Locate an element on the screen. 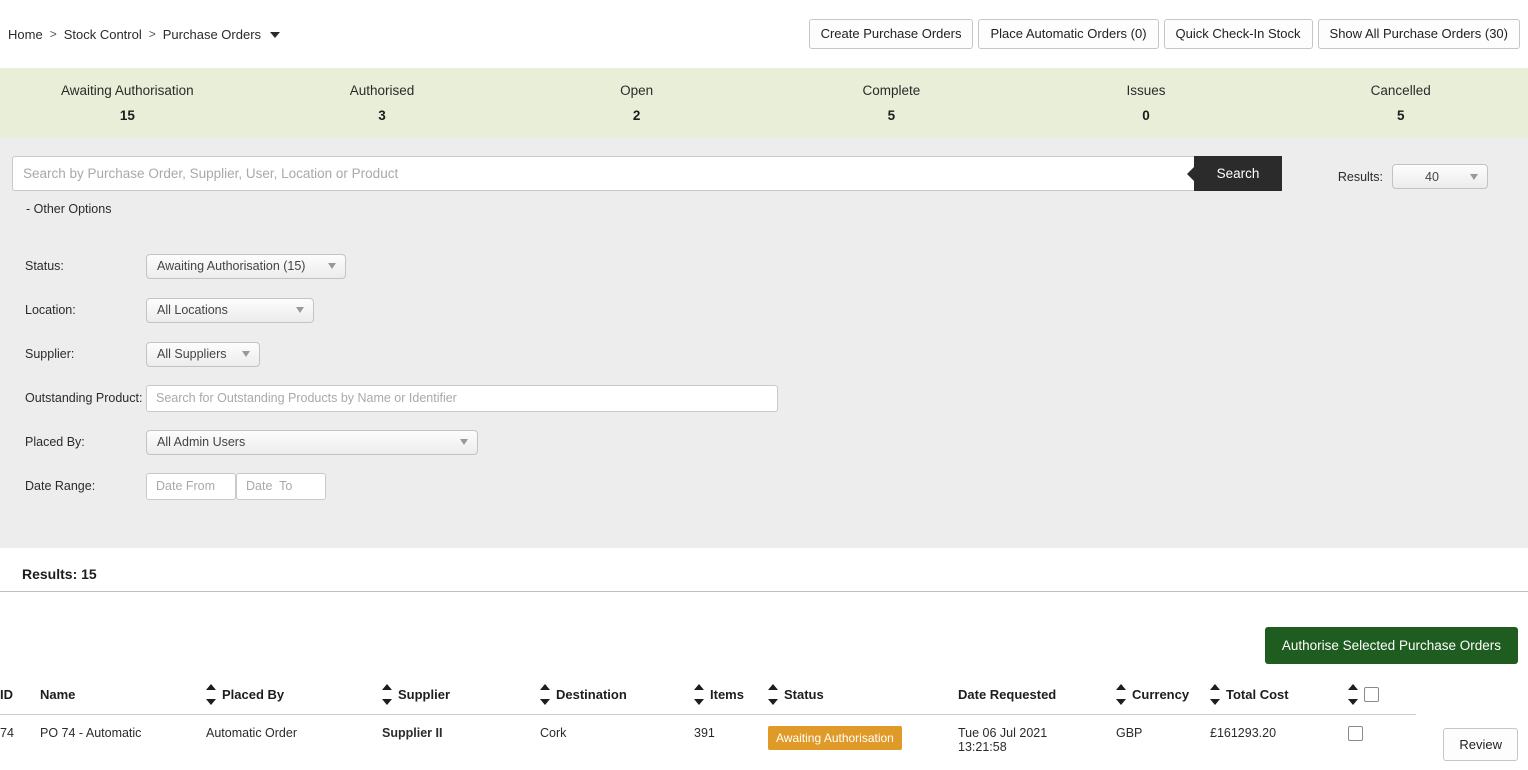  status-filter-value: Awaiting Authorisation (15) is located at coordinates (231, 266).